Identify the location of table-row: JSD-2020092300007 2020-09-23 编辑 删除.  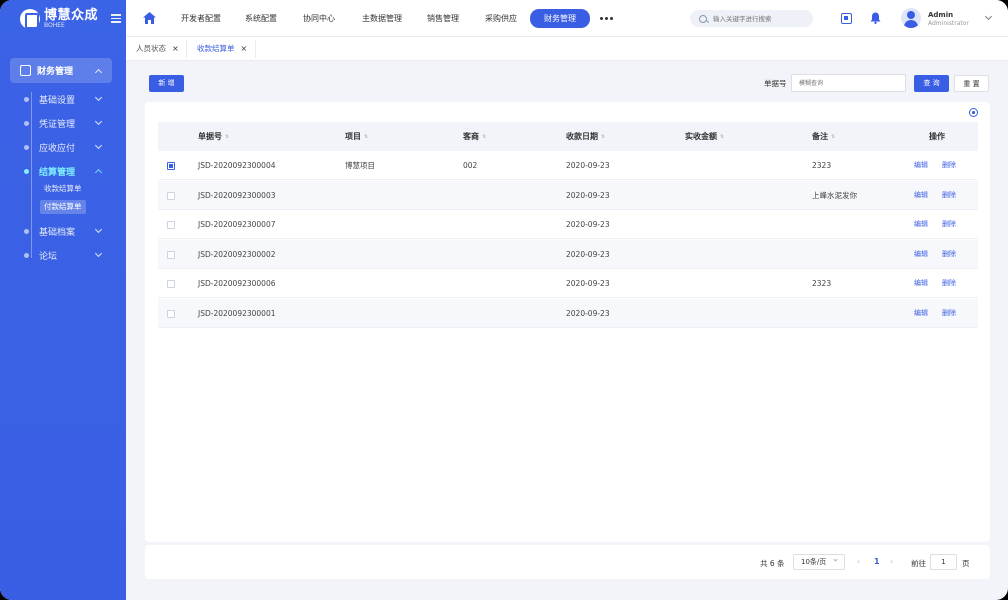
(568, 224).